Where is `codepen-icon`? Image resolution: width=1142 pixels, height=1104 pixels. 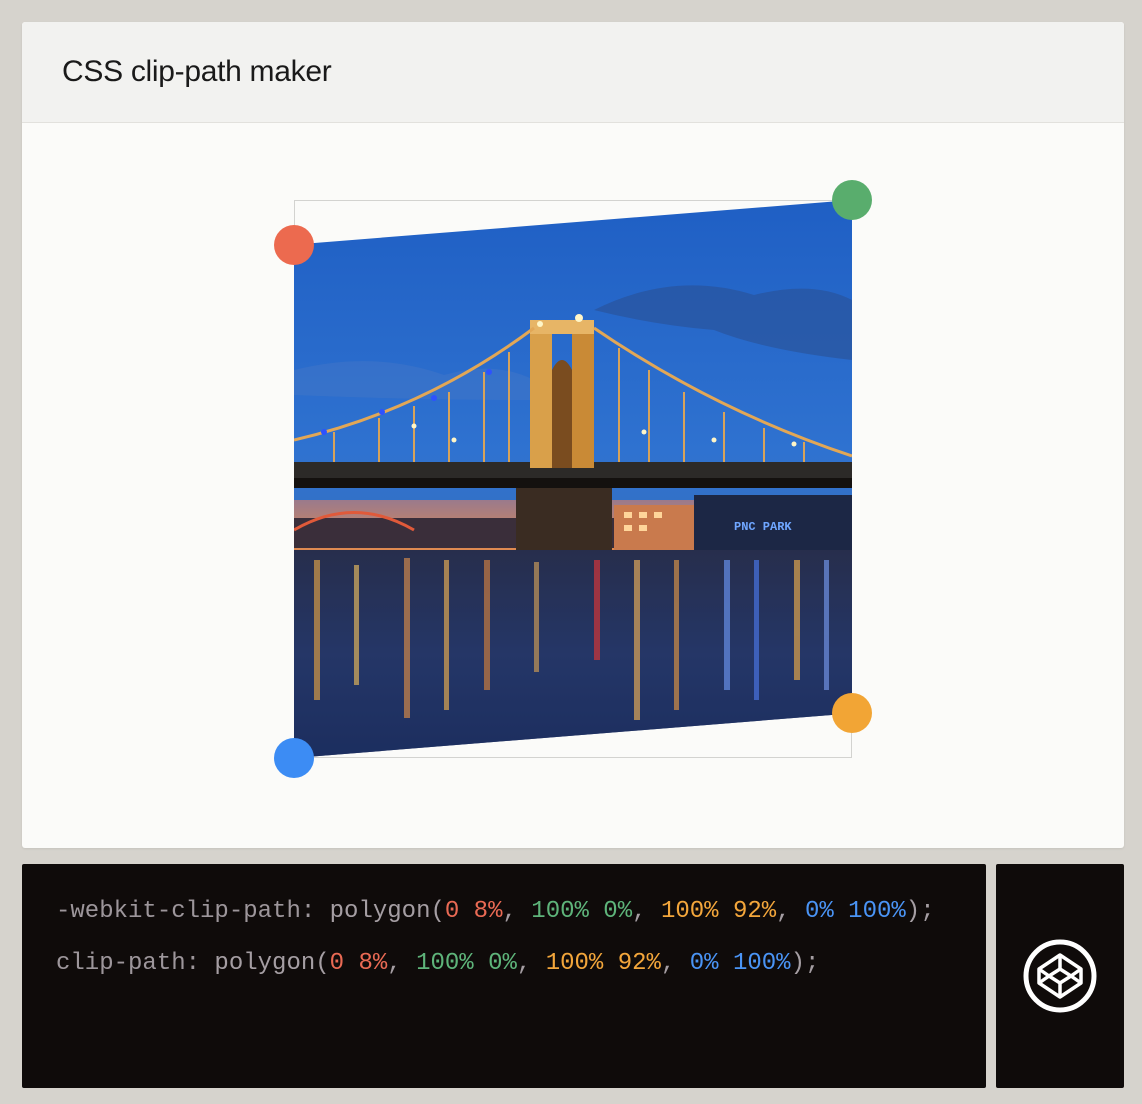
codepen-icon is located at coordinates (1060, 976).